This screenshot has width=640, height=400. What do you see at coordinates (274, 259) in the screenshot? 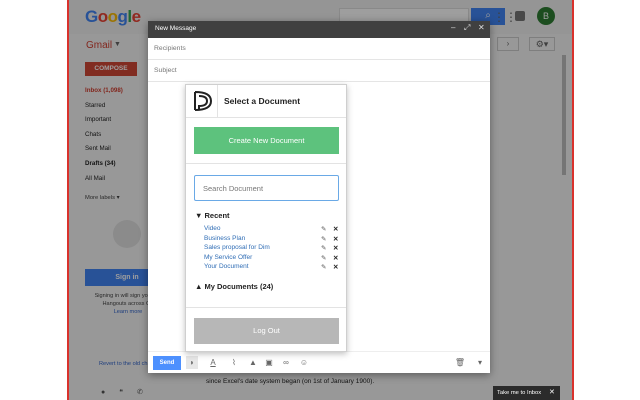
I see `list-item: My Service Offer ✎ ✕` at bounding box center [274, 259].